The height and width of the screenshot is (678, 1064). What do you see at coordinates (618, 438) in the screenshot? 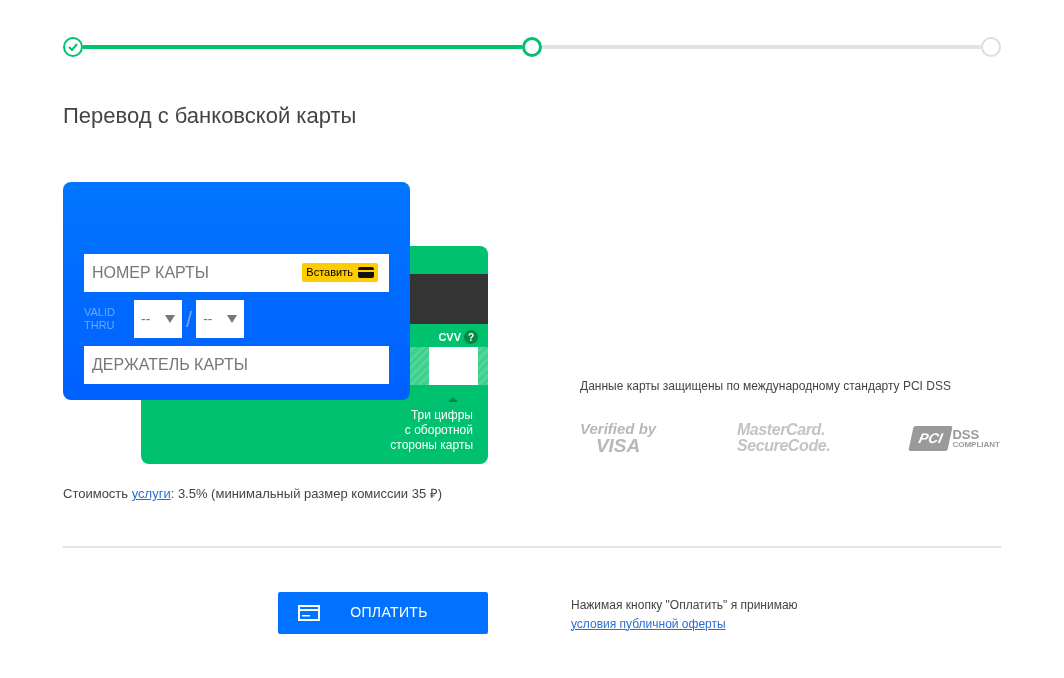
I see `verified-by-visa-logo: Verified by VISA` at bounding box center [618, 438].